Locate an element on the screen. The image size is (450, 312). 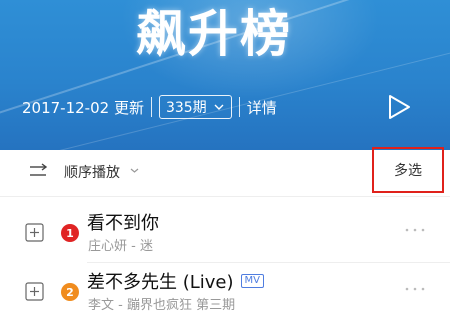
song-title: 差不多先生 (Live) MV is located at coordinates (175, 281).